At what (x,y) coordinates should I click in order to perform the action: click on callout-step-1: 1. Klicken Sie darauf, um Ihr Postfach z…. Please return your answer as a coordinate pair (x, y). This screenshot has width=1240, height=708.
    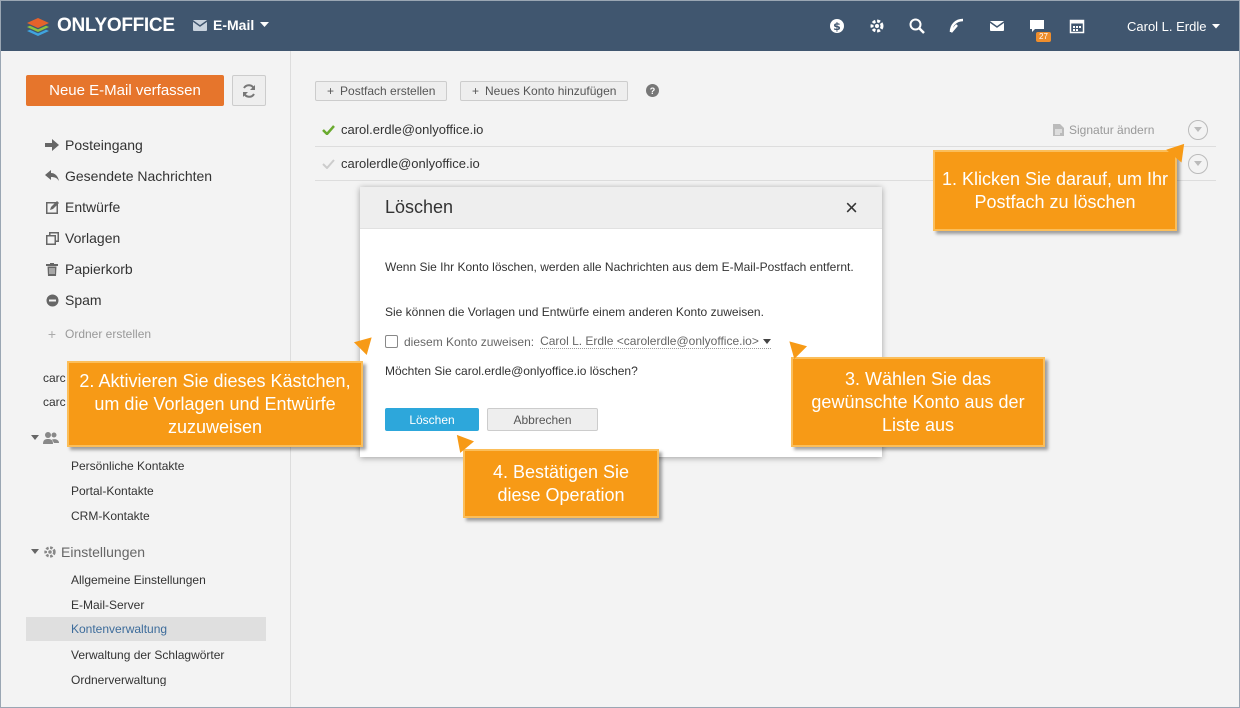
    Looking at the image, I should click on (1055, 190).